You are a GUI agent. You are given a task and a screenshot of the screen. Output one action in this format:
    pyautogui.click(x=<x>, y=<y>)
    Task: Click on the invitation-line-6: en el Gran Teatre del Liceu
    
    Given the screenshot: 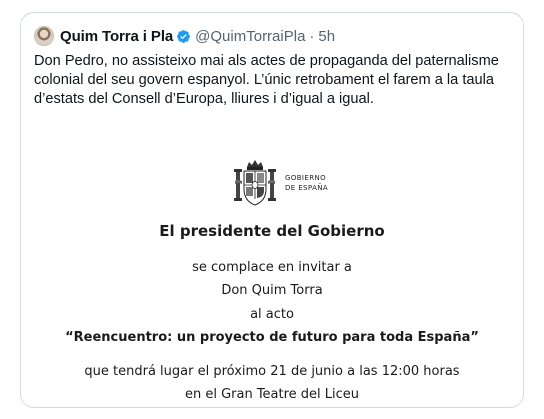 What is the action you would take?
    pyautogui.click(x=272, y=394)
    